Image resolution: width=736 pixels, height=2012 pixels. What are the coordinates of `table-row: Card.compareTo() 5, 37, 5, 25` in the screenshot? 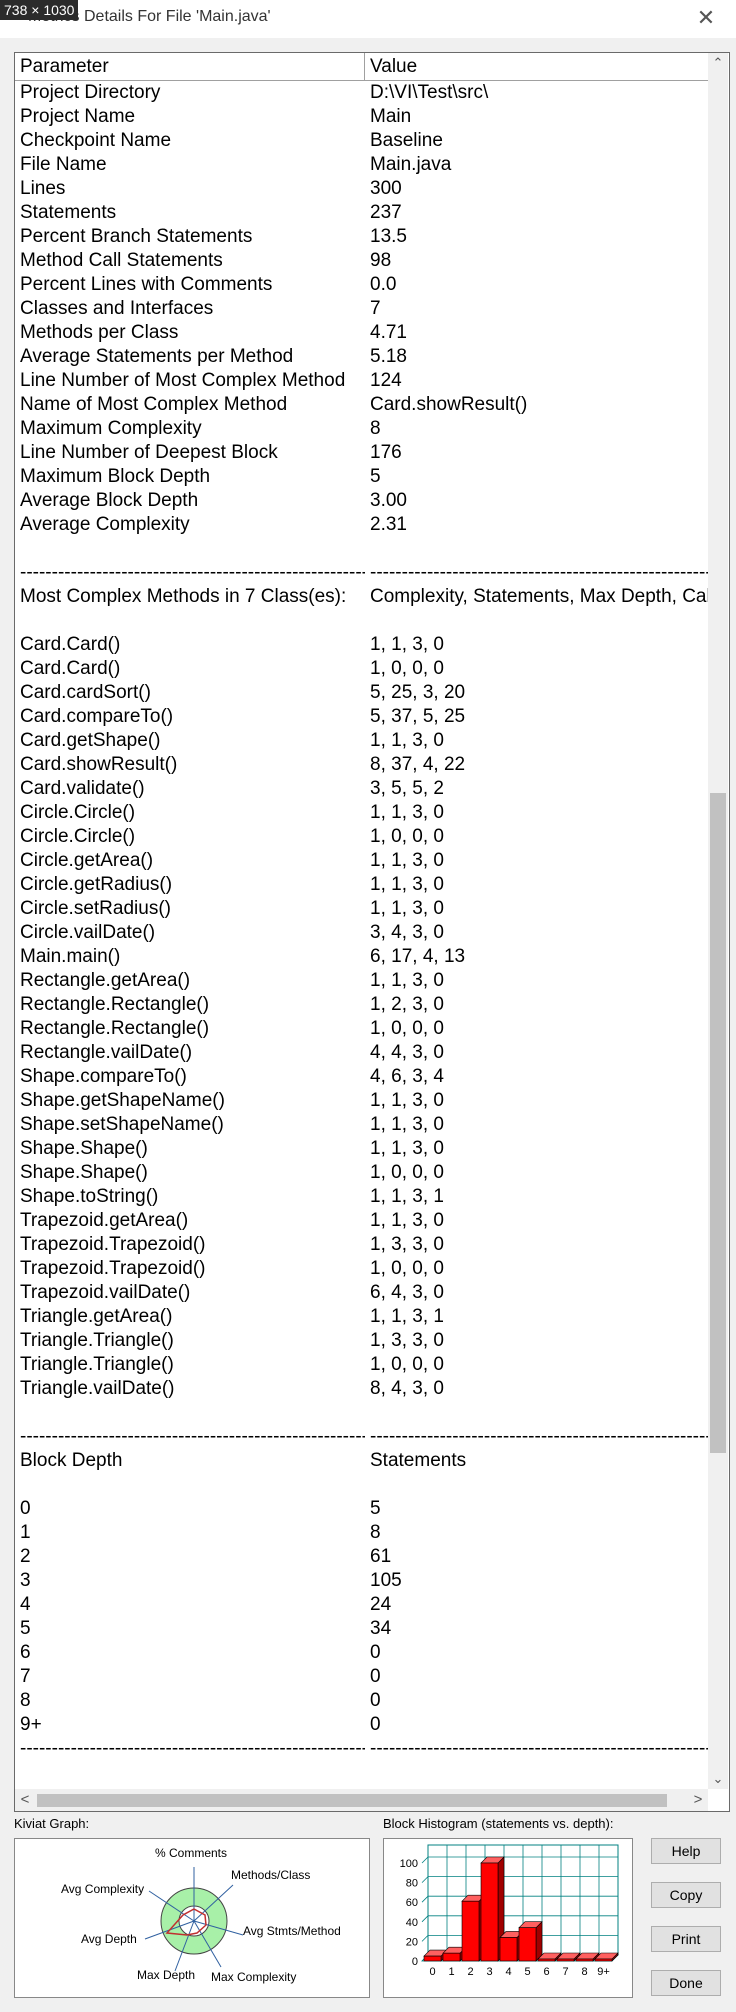 It's located at (361, 717).